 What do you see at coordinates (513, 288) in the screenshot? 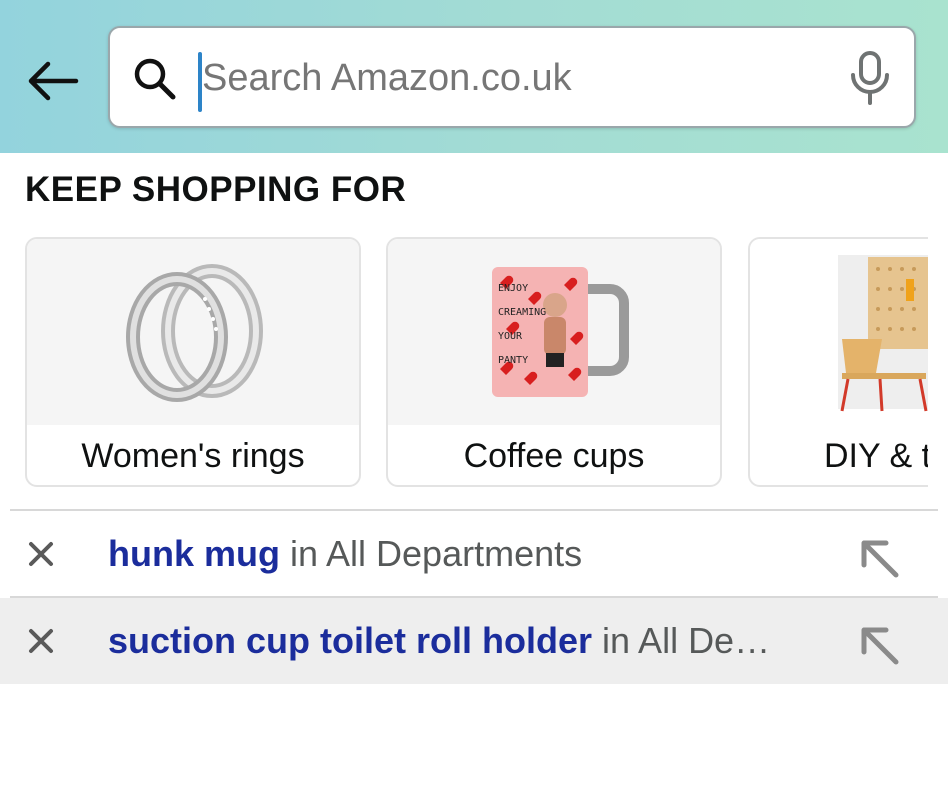
I see `mug-print-line-1: ENJOY` at bounding box center [513, 288].